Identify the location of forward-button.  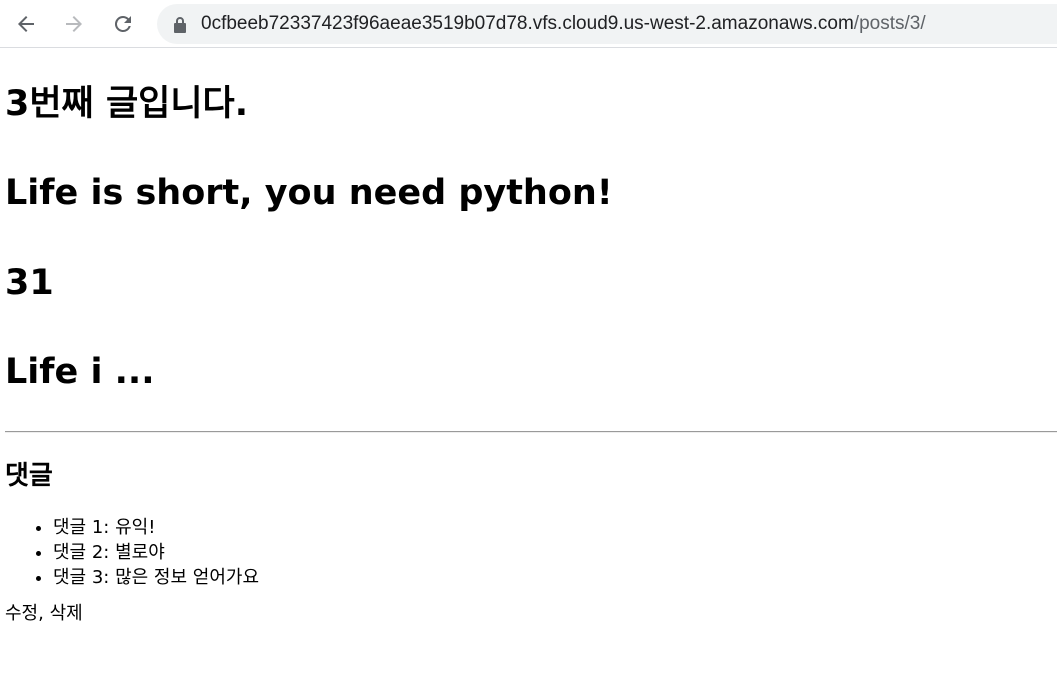
(74, 24).